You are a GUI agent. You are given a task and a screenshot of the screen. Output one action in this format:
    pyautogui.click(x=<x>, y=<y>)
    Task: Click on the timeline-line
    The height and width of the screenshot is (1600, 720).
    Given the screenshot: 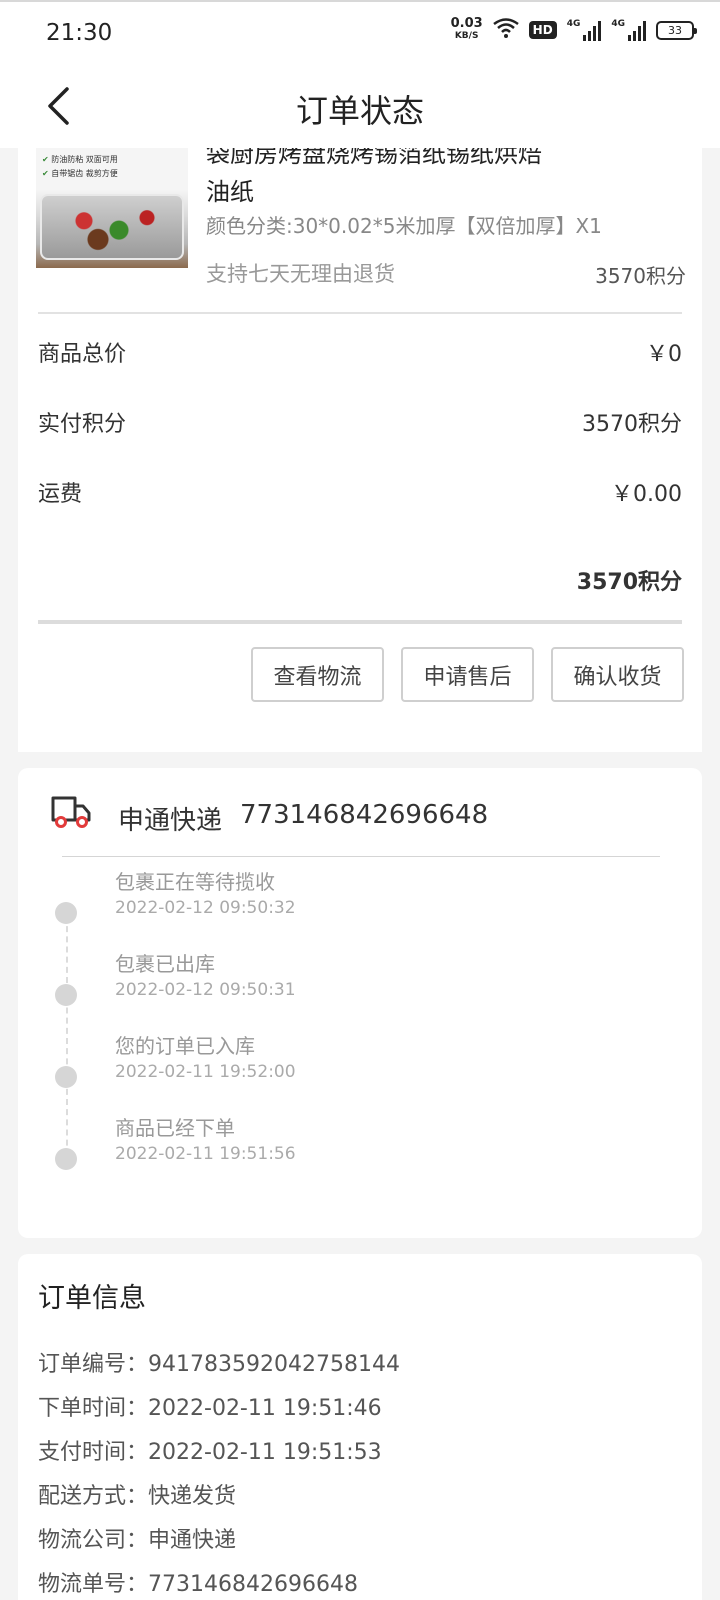 What is the action you would take?
    pyautogui.click(x=67, y=1041)
    